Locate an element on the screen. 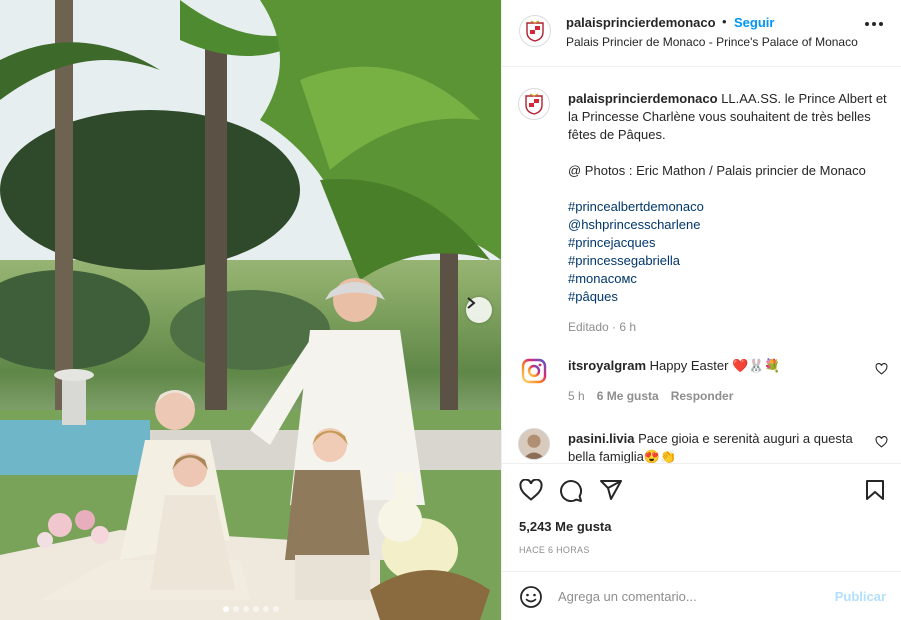 The image size is (901, 620). add-comment-bar: Publicar is located at coordinates (701, 595).